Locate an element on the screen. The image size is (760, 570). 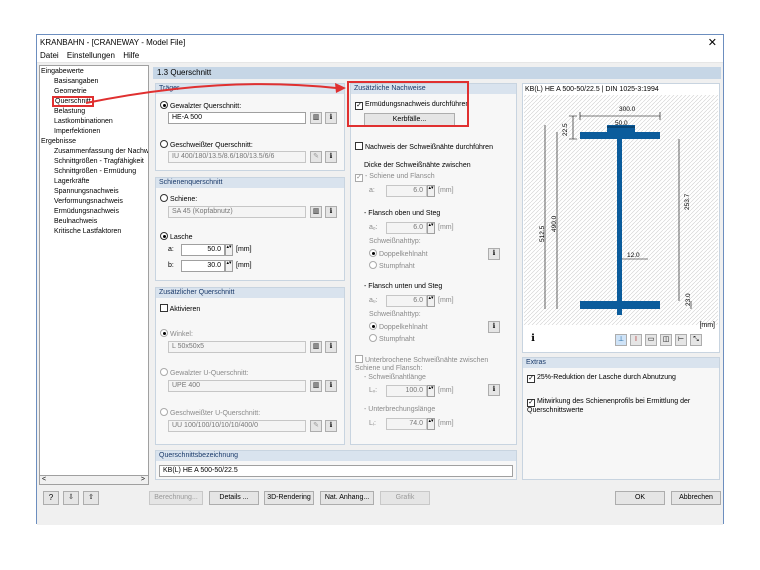
arrow-head is located at coordinates (340, 88).